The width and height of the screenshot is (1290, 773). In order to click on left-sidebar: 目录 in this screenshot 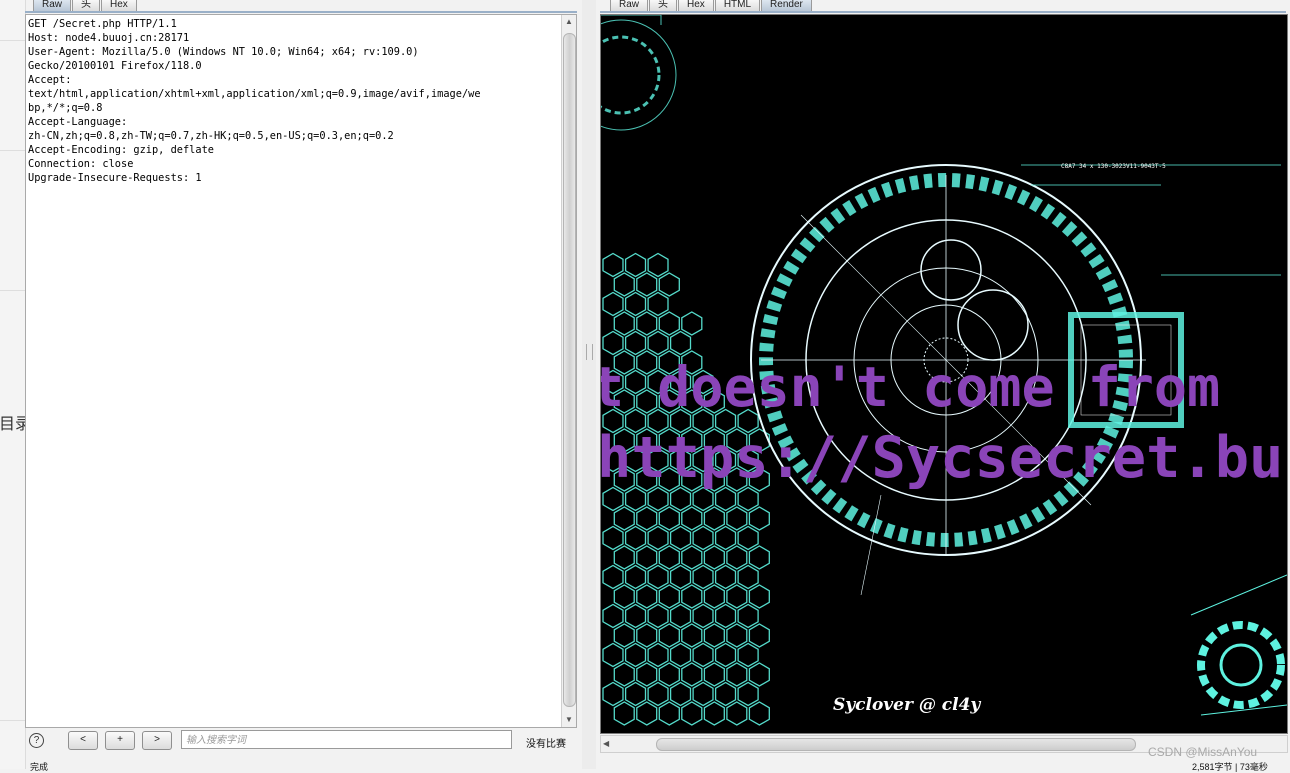, I will do `click(15, 384)`.